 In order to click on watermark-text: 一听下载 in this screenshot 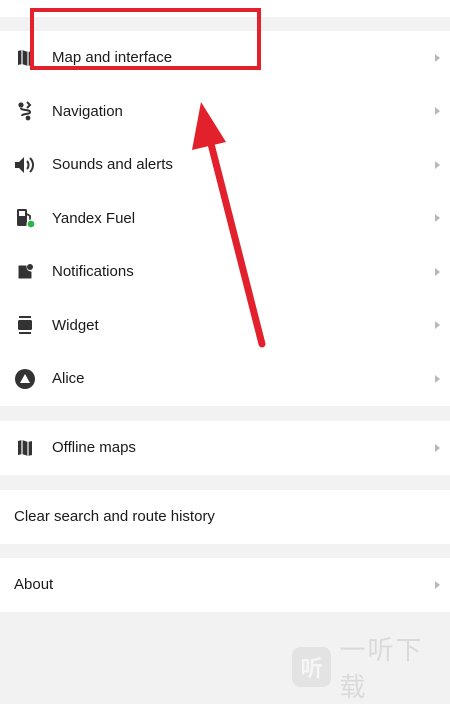, I will do `click(381, 668)`.